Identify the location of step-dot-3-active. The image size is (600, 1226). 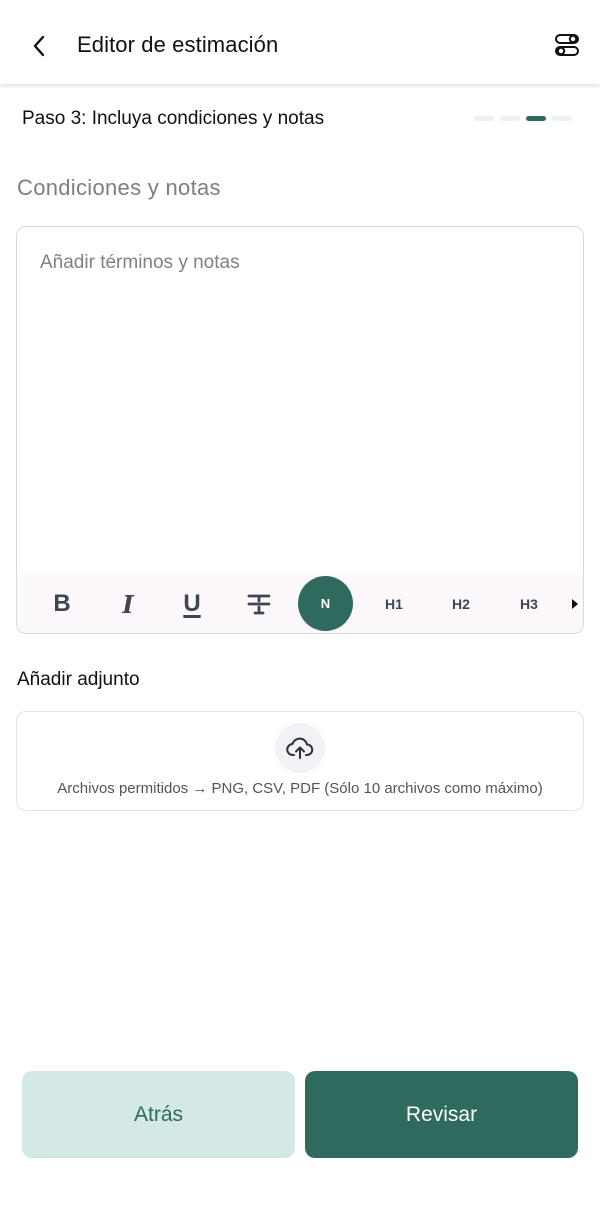
(536, 118).